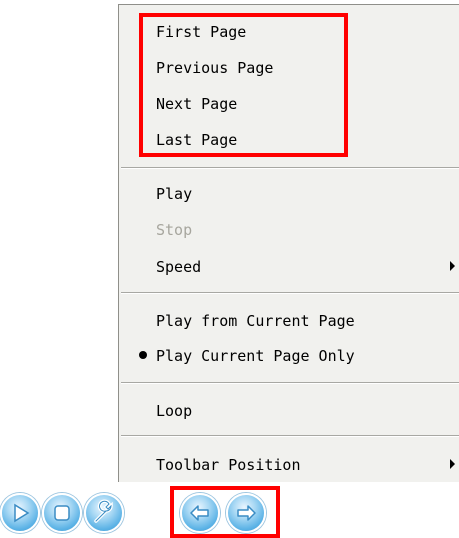 Image resolution: width=459 pixels, height=538 pixels. What do you see at coordinates (174, 411) in the screenshot?
I see `menu-item-loop: Loop` at bounding box center [174, 411].